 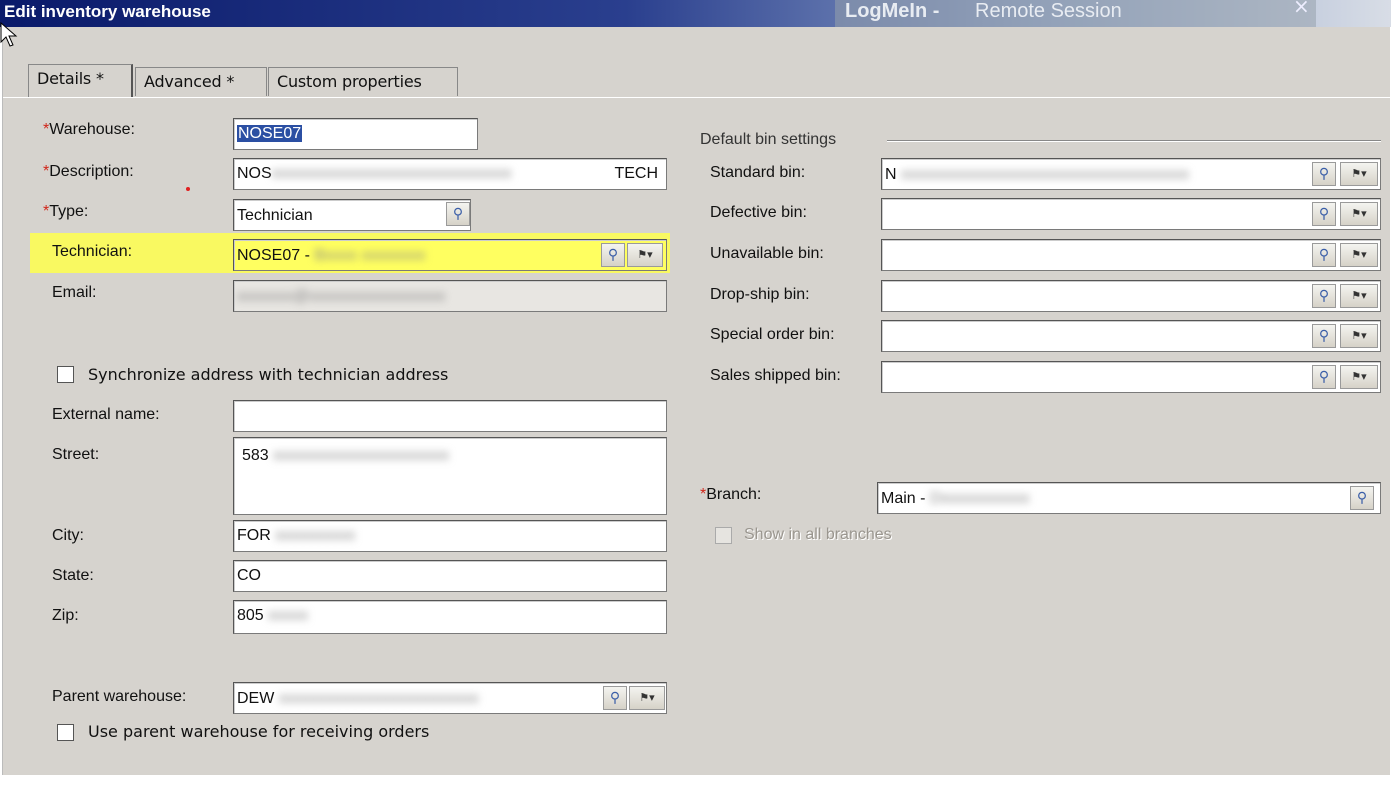 What do you see at coordinates (775, 375) in the screenshot?
I see `bin-label: Sales shipped bin:` at bounding box center [775, 375].